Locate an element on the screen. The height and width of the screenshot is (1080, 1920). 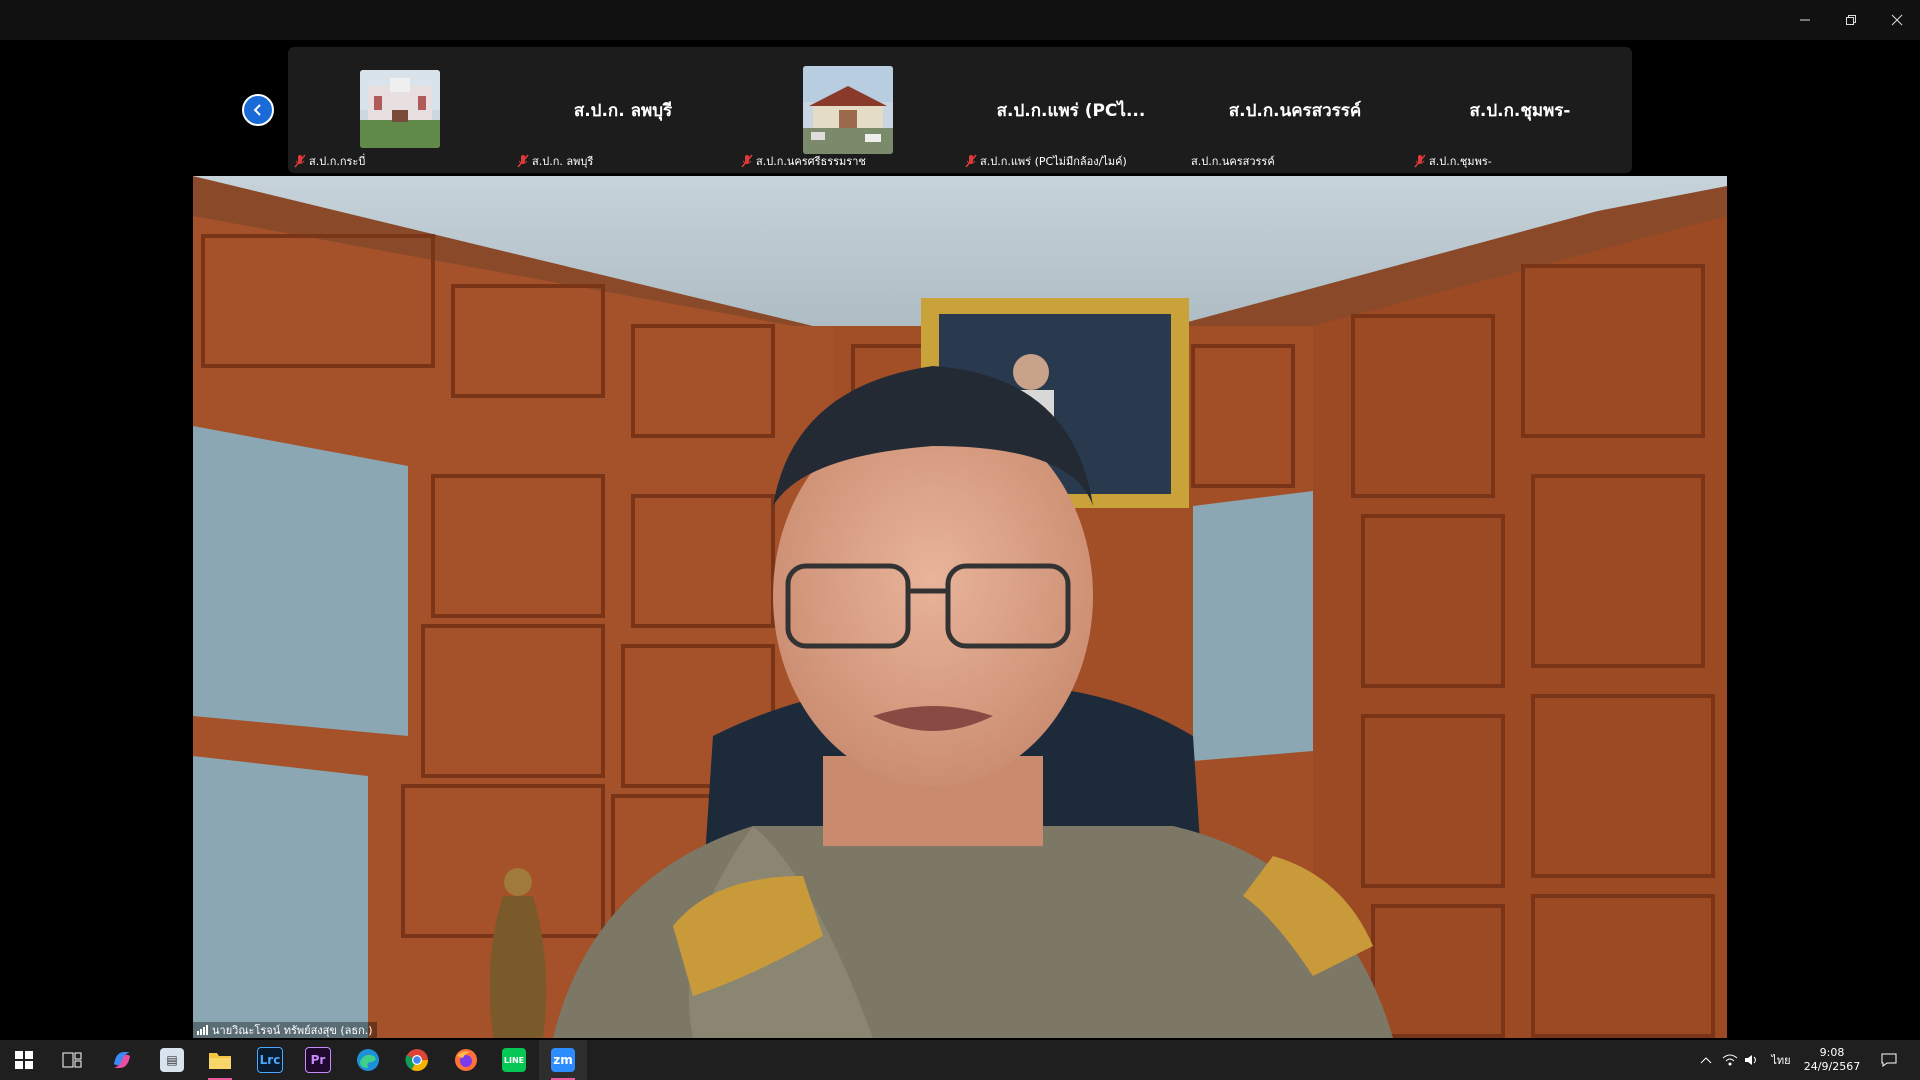
chevron-up-icon is located at coordinates (1706, 1060).